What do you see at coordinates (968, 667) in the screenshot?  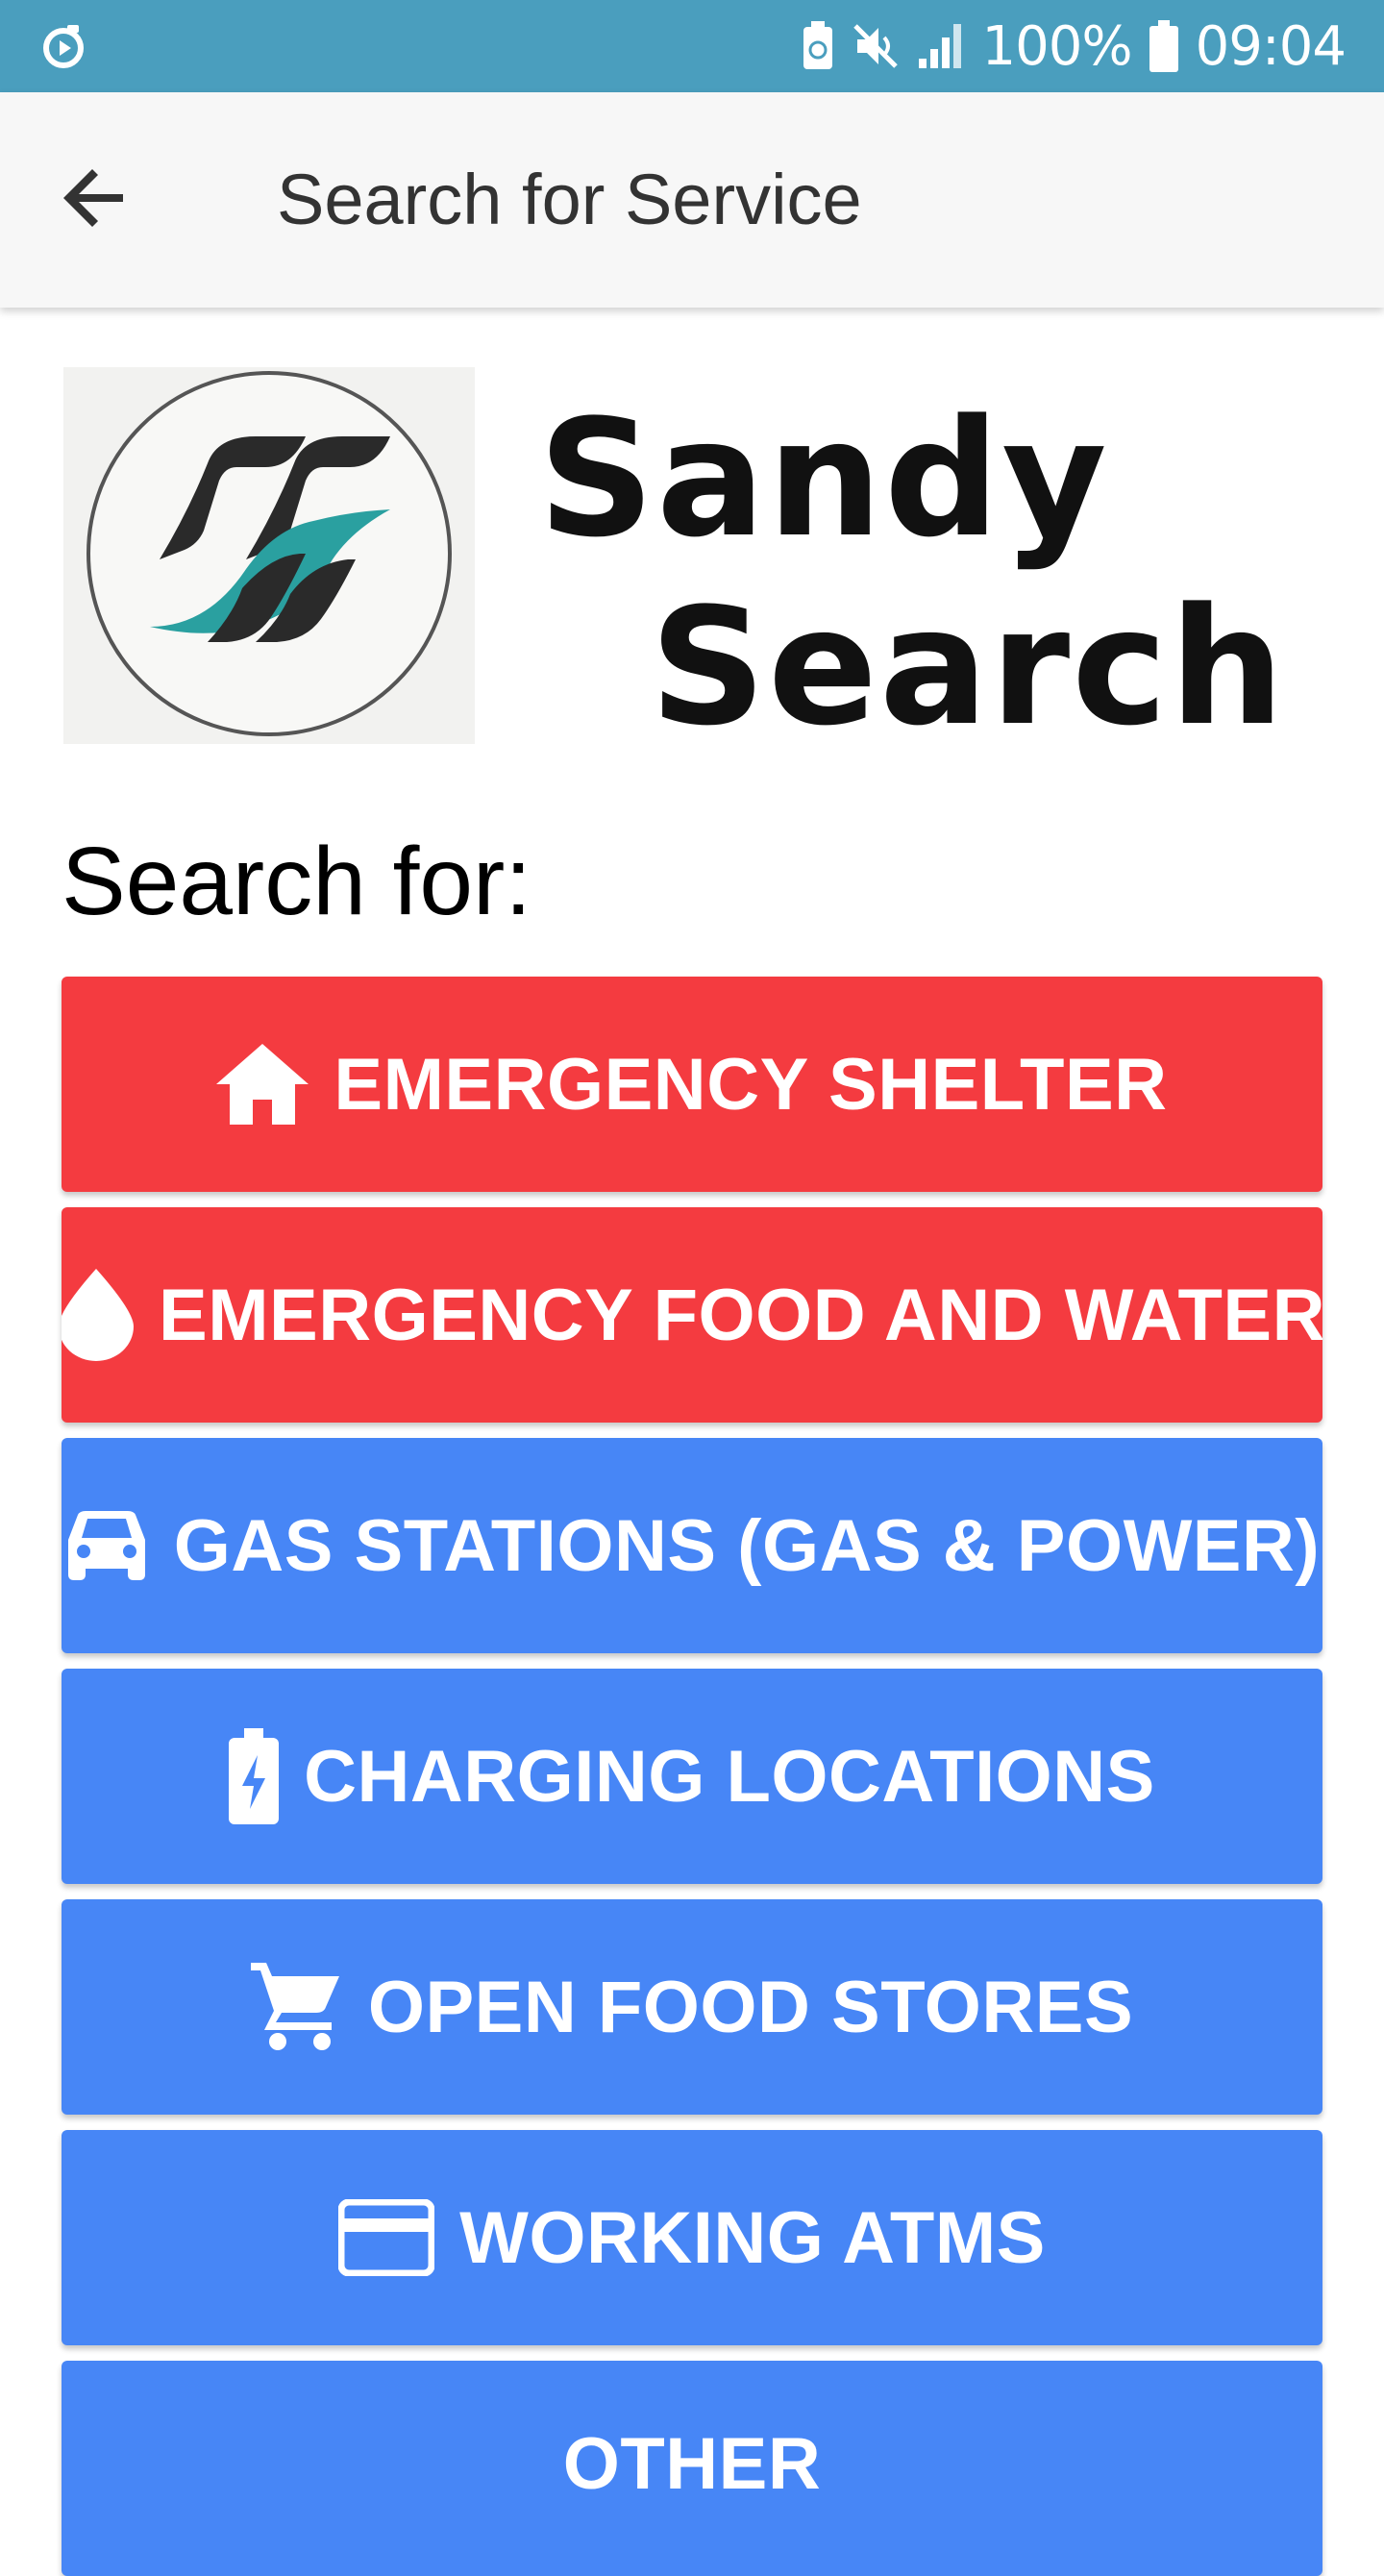 I see `logo-text-line2: Search` at bounding box center [968, 667].